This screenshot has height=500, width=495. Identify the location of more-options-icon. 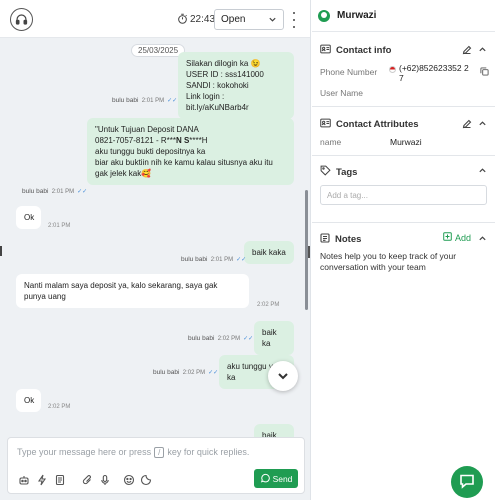
(294, 20).